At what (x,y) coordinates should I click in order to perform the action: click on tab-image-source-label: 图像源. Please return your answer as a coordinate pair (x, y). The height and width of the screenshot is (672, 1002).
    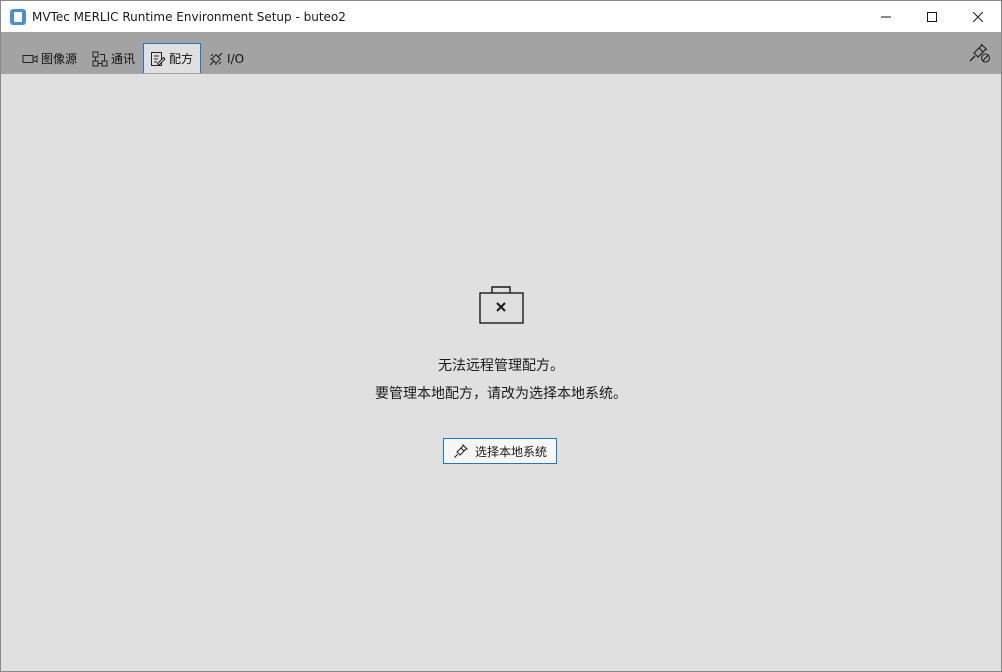
    Looking at the image, I should click on (59, 59).